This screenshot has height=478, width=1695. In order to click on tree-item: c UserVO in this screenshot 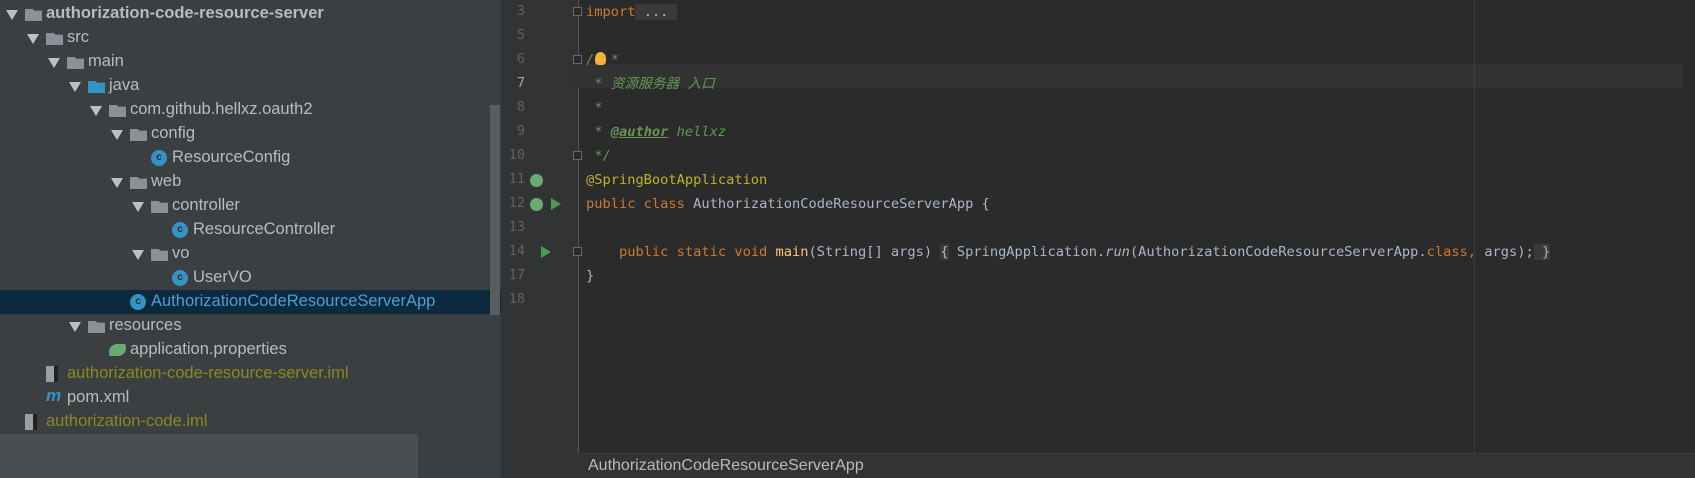, I will do `click(250, 278)`.